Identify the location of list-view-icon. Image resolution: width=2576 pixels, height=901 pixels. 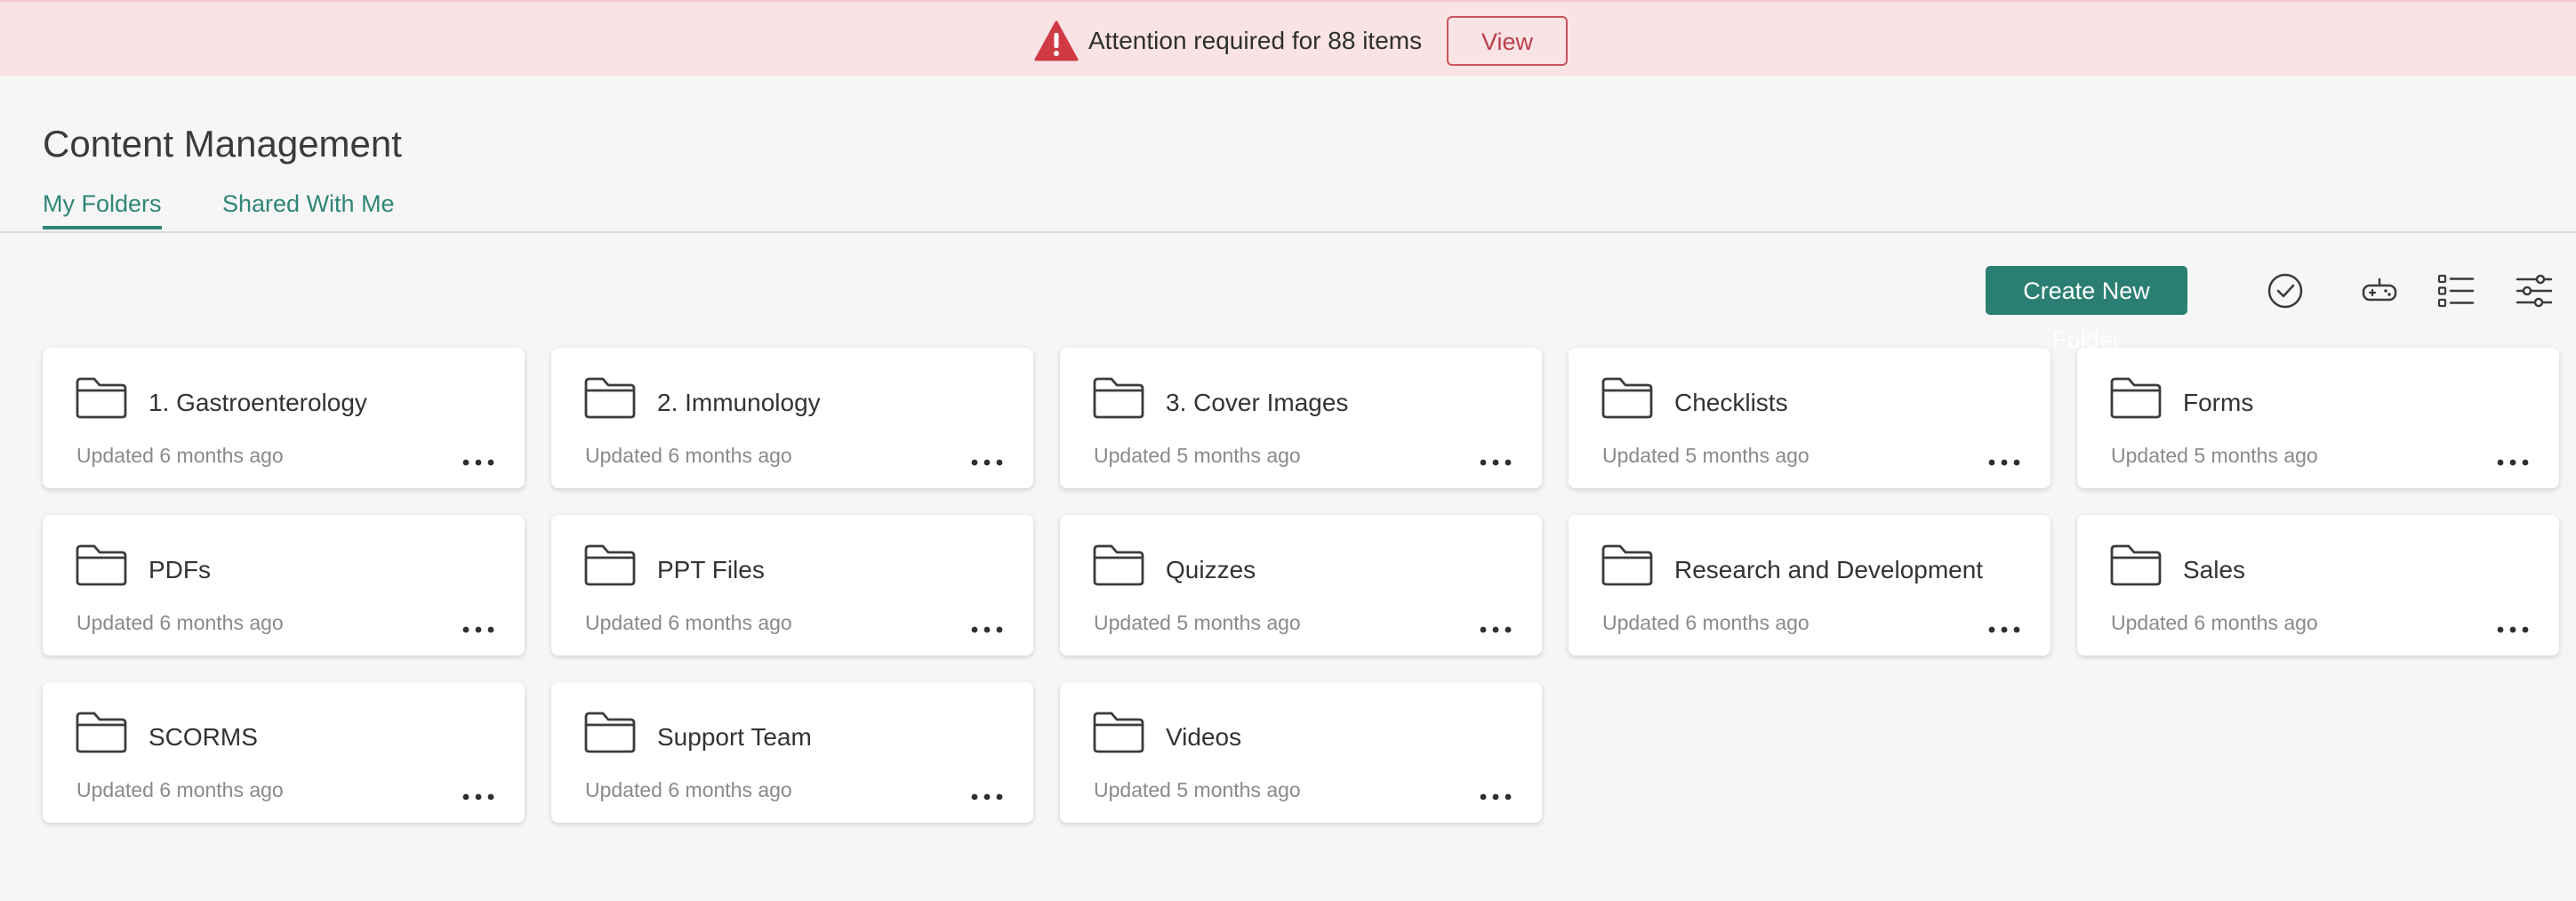
(2456, 291).